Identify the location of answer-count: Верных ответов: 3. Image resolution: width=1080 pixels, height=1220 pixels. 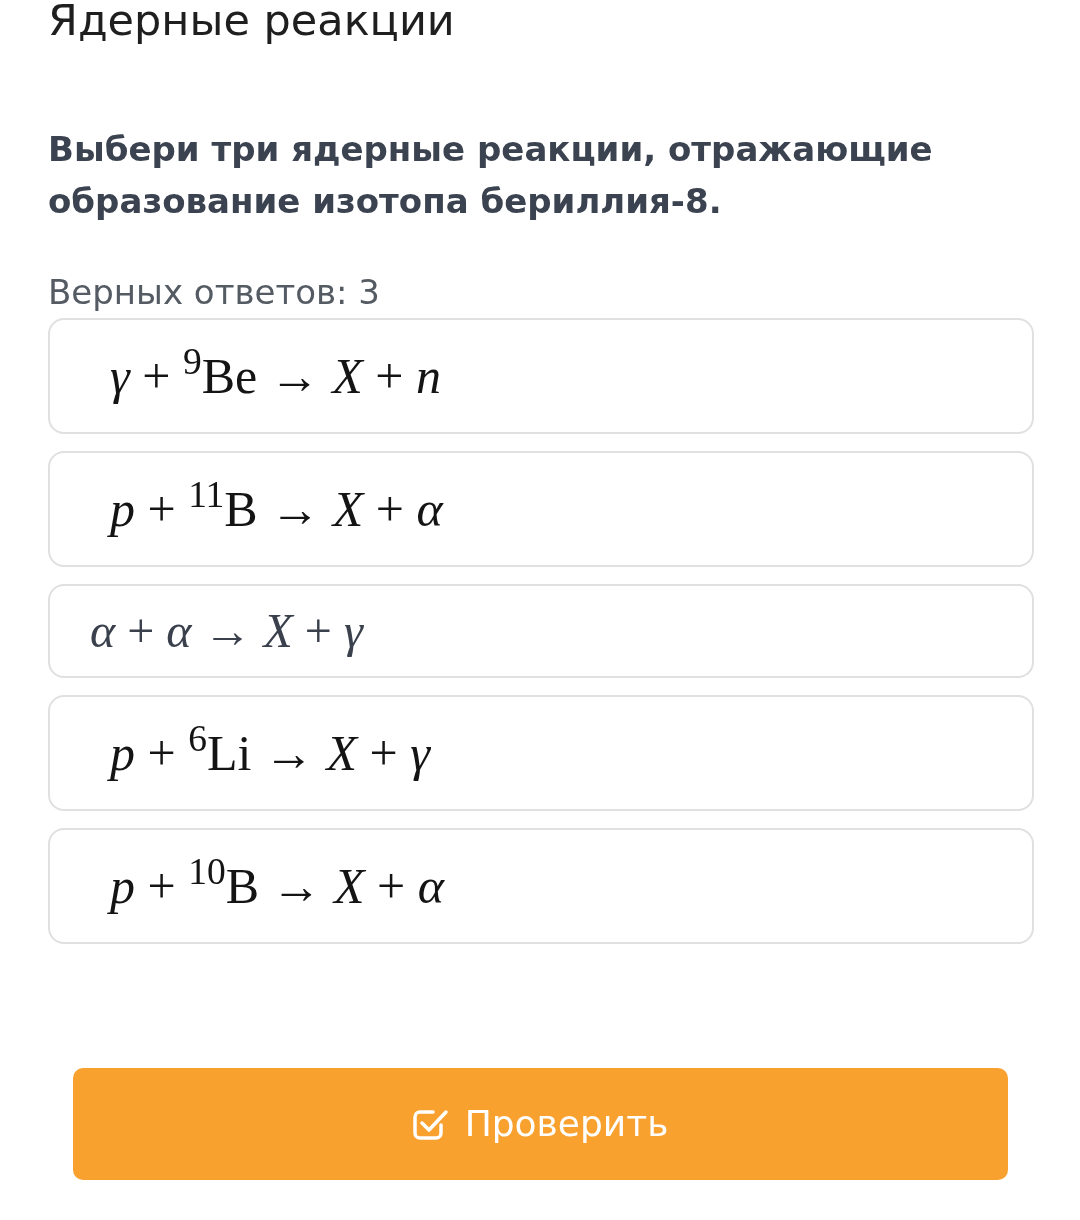
(214, 292).